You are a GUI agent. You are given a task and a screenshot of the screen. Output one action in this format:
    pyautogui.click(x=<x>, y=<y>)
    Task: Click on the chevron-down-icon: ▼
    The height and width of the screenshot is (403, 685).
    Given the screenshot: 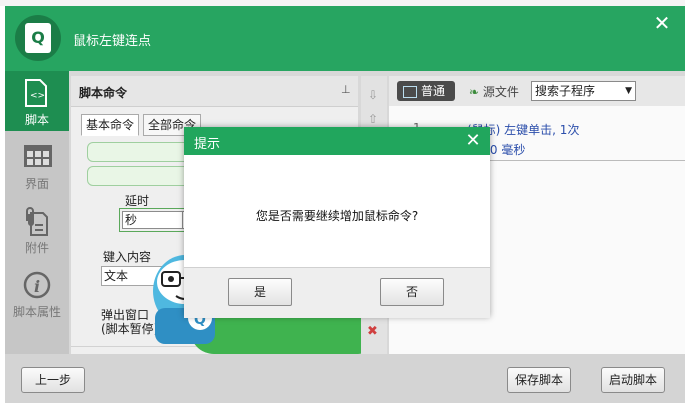 What is the action you would take?
    pyautogui.click(x=628, y=91)
    